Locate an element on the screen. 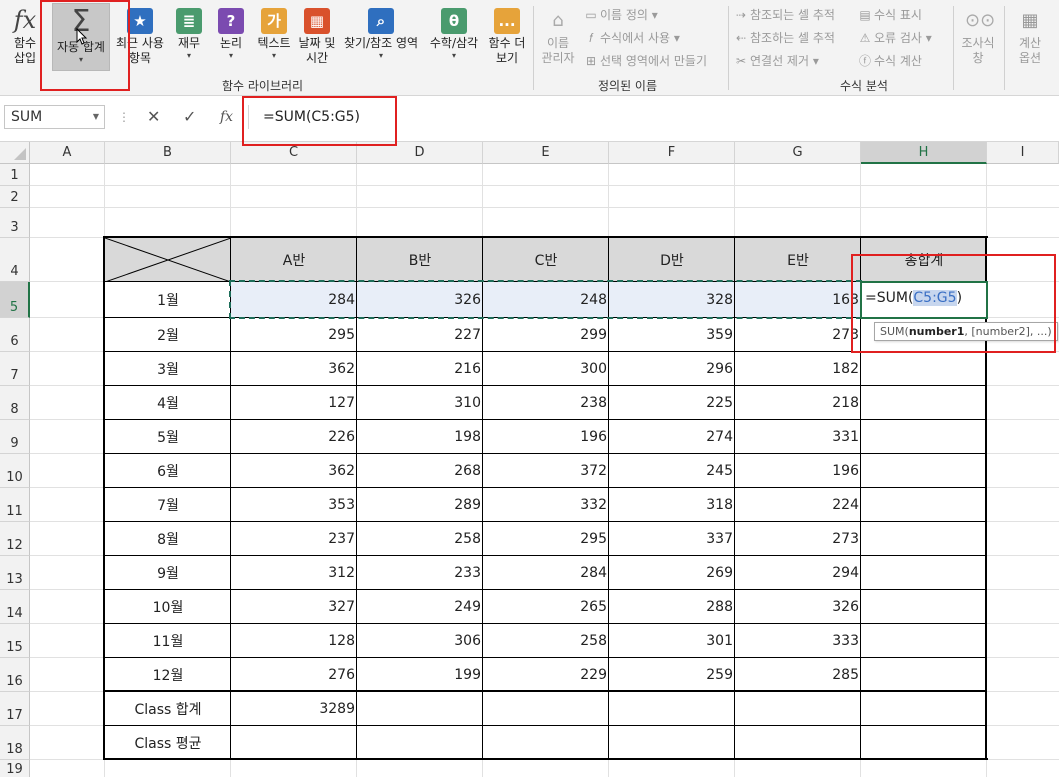  month-label: 9월 is located at coordinates (168, 573).